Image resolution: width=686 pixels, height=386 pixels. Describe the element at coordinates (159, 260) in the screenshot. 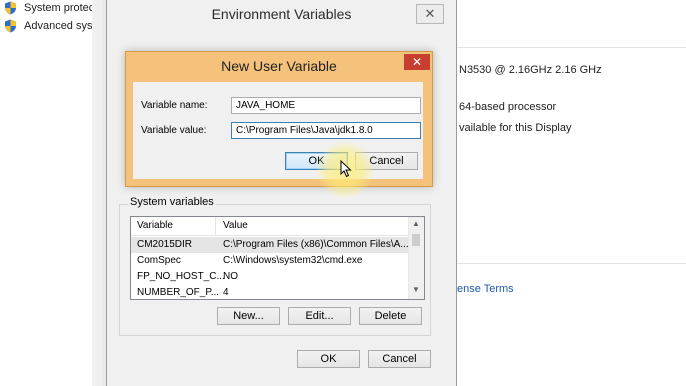

I see `variable-name-cell: ComSpec` at that location.